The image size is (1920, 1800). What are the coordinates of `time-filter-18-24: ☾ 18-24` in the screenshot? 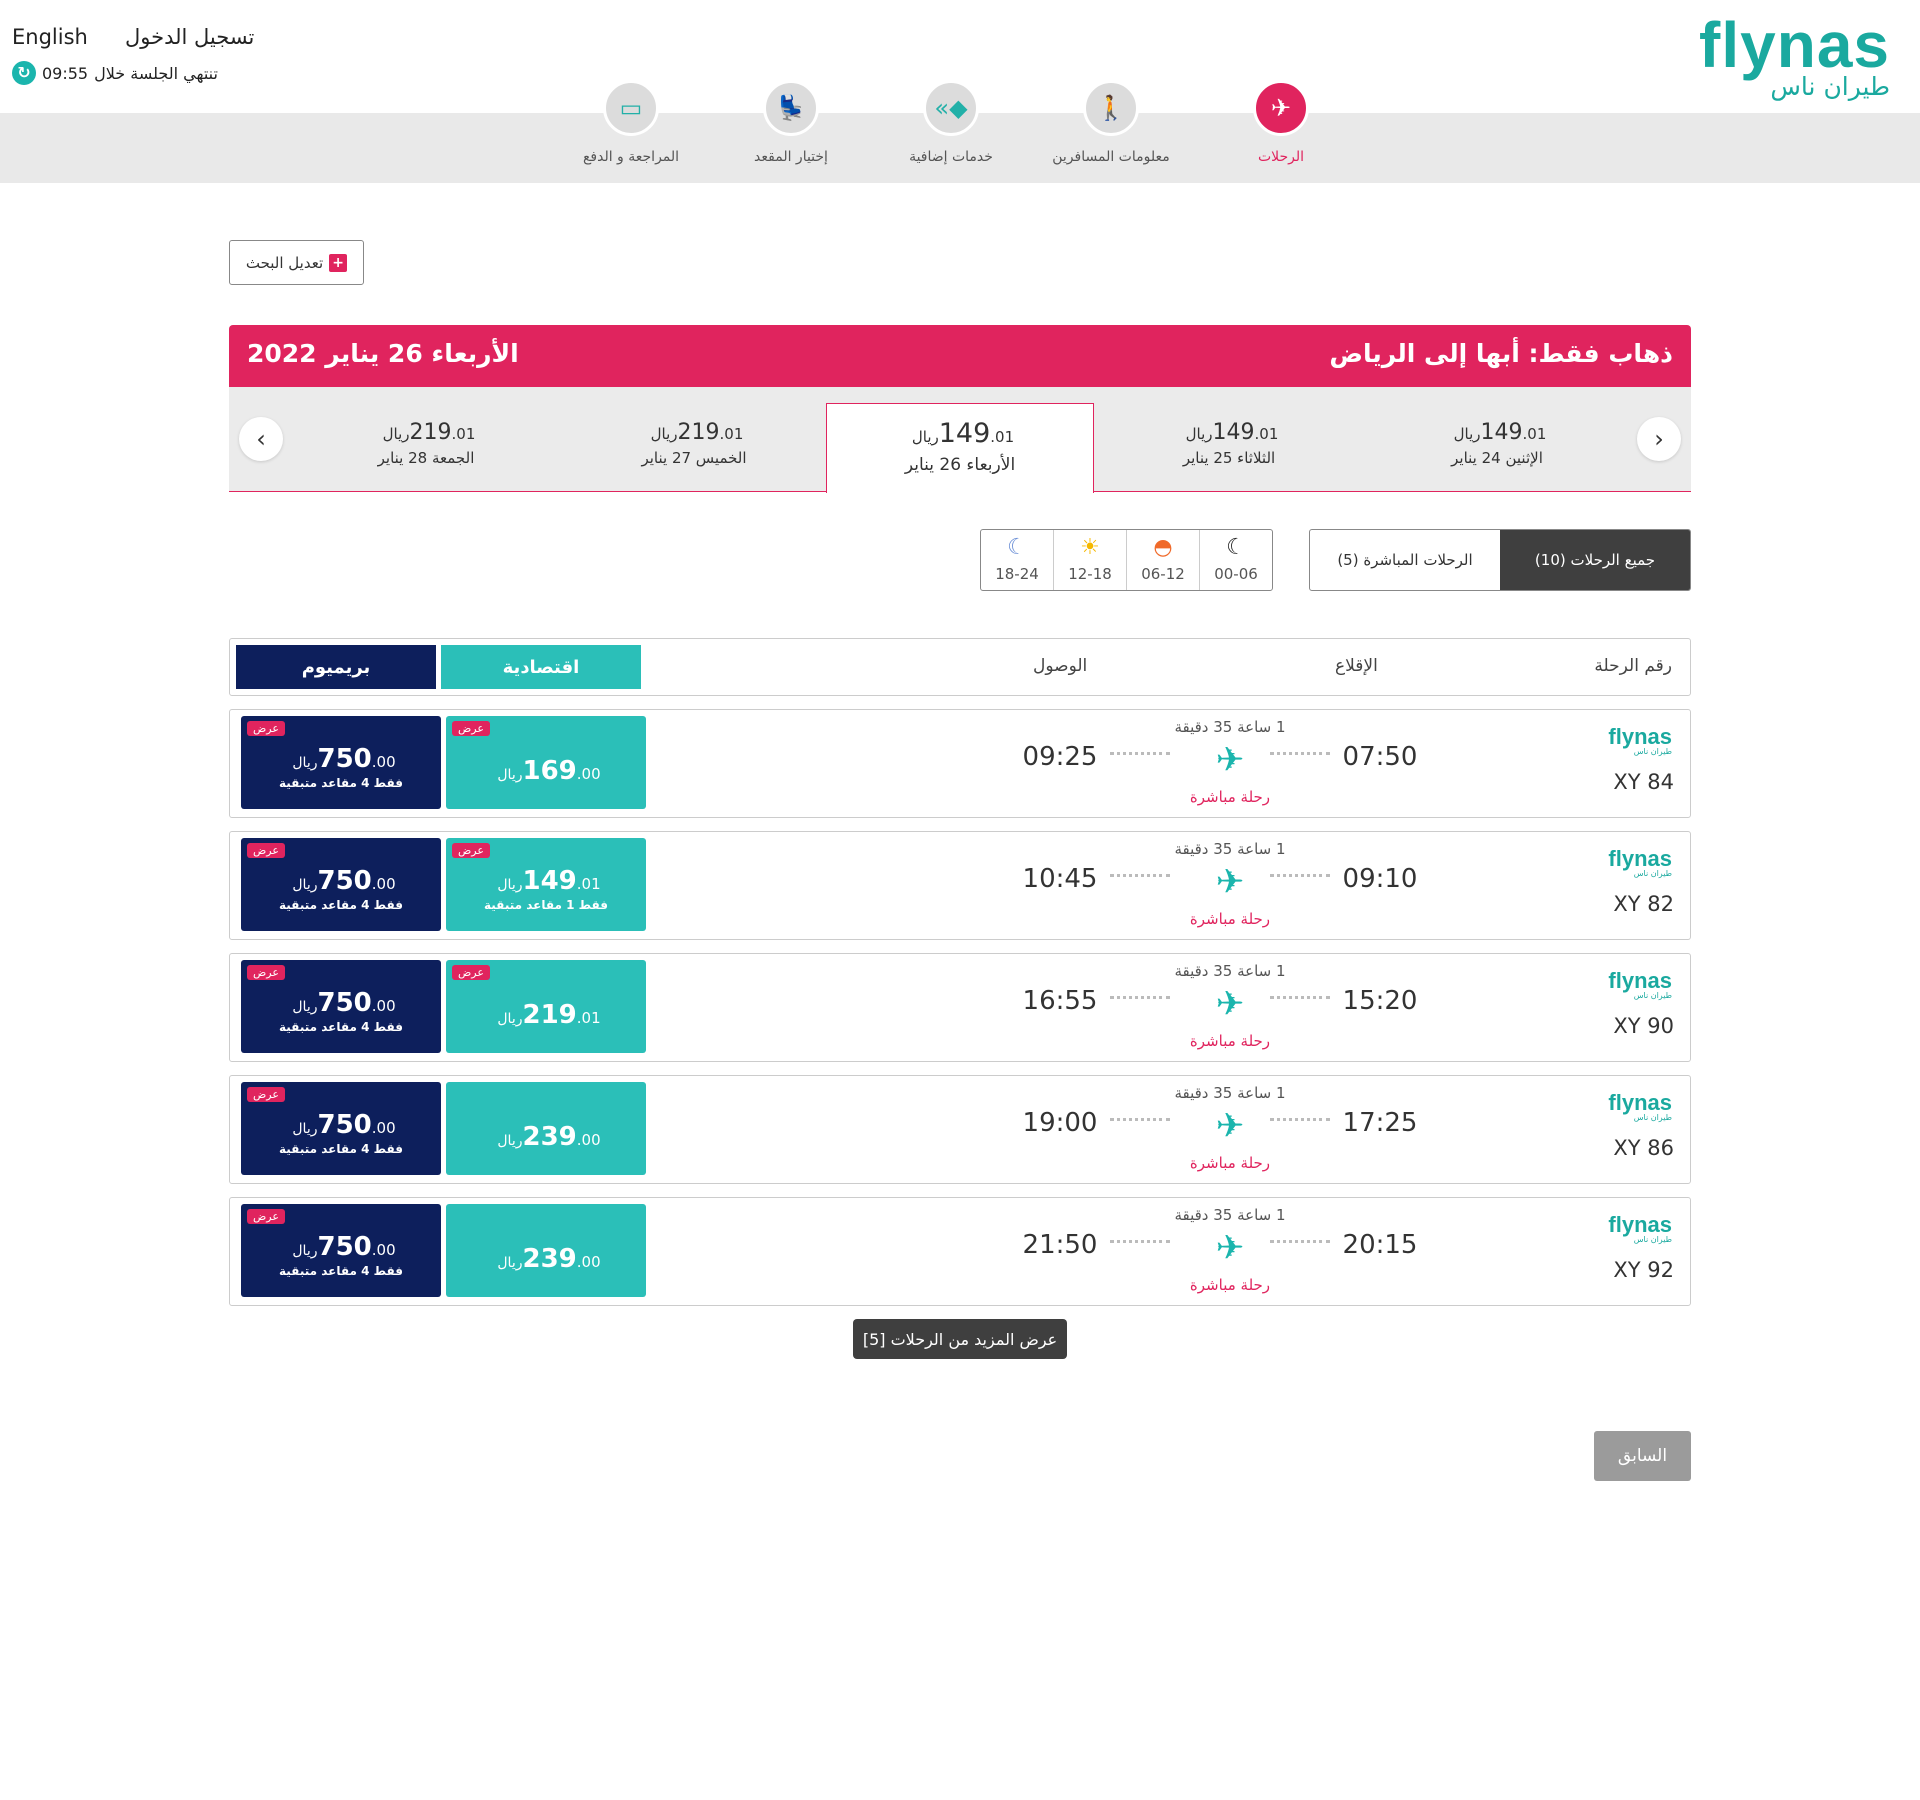 It's located at (1017, 560).